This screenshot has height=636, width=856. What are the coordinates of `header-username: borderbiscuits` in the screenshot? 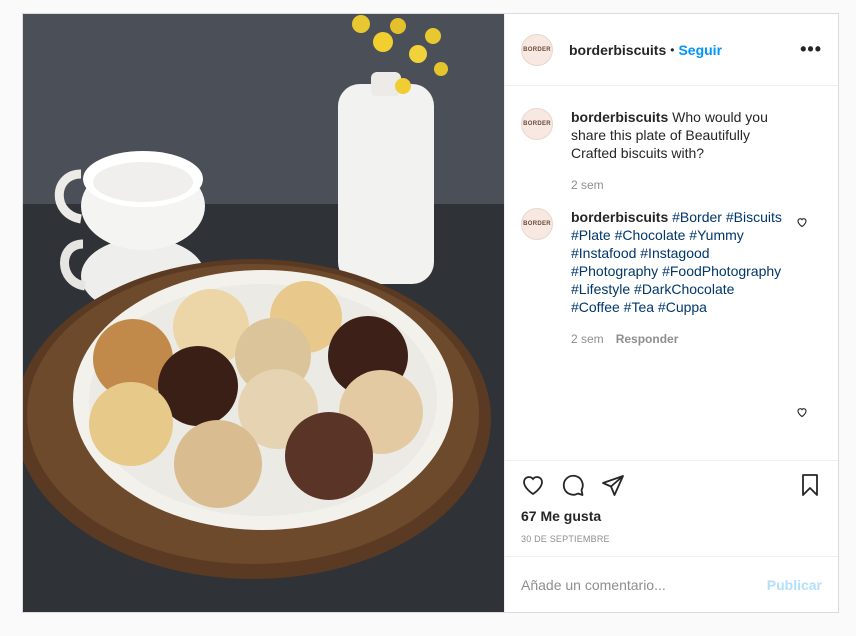 It's located at (617, 50).